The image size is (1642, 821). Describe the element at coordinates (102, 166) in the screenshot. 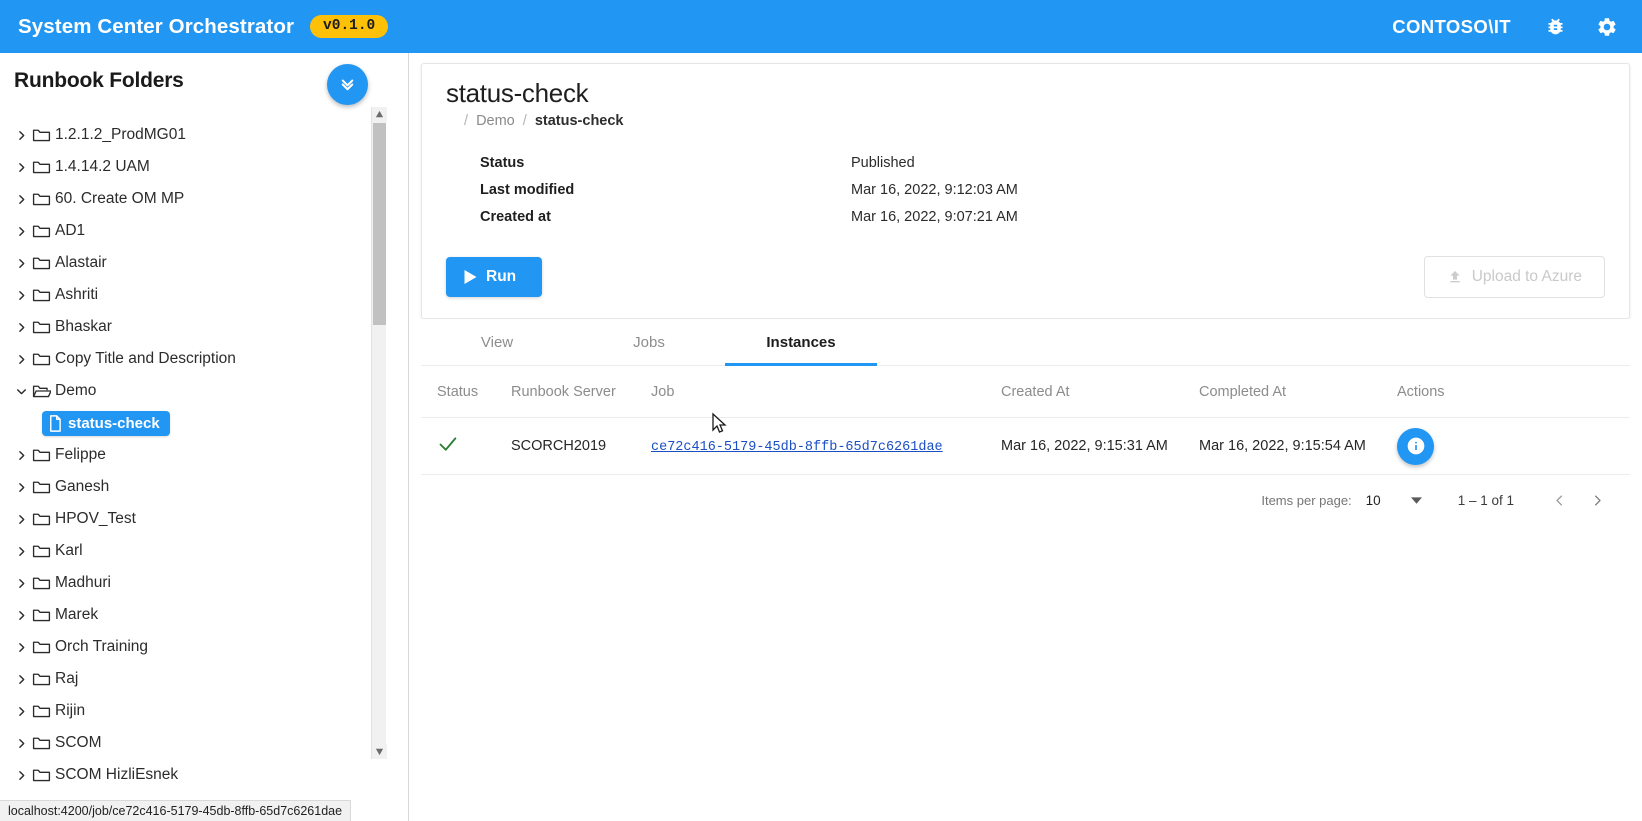

I see `tree-item-label: 1.4.14.2 UAM` at that location.